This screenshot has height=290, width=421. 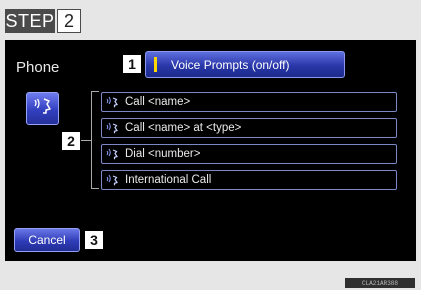 What do you see at coordinates (249, 102) in the screenshot?
I see `command-call-name: Call <name>` at bounding box center [249, 102].